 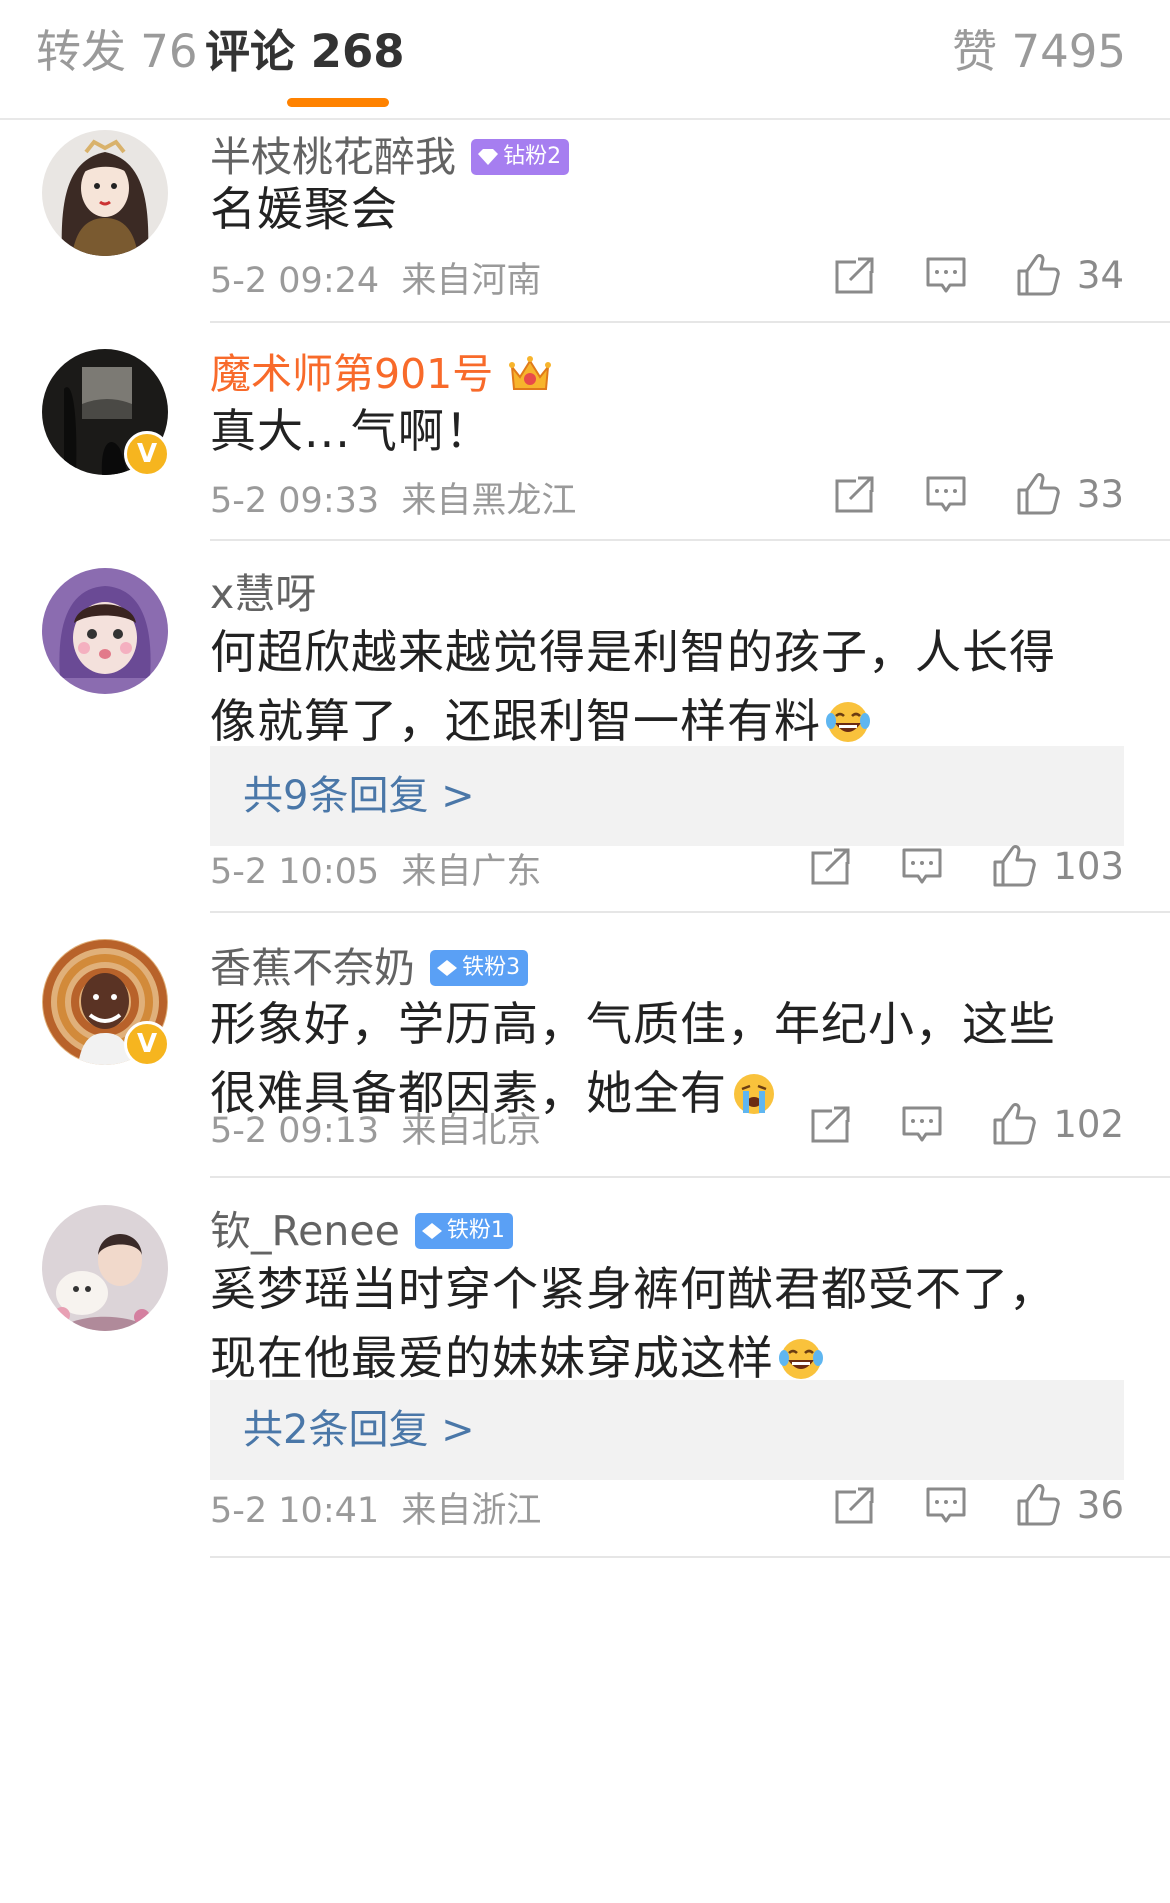 I want to click on comment-location: 来自黑龙江, so click(x=489, y=501).